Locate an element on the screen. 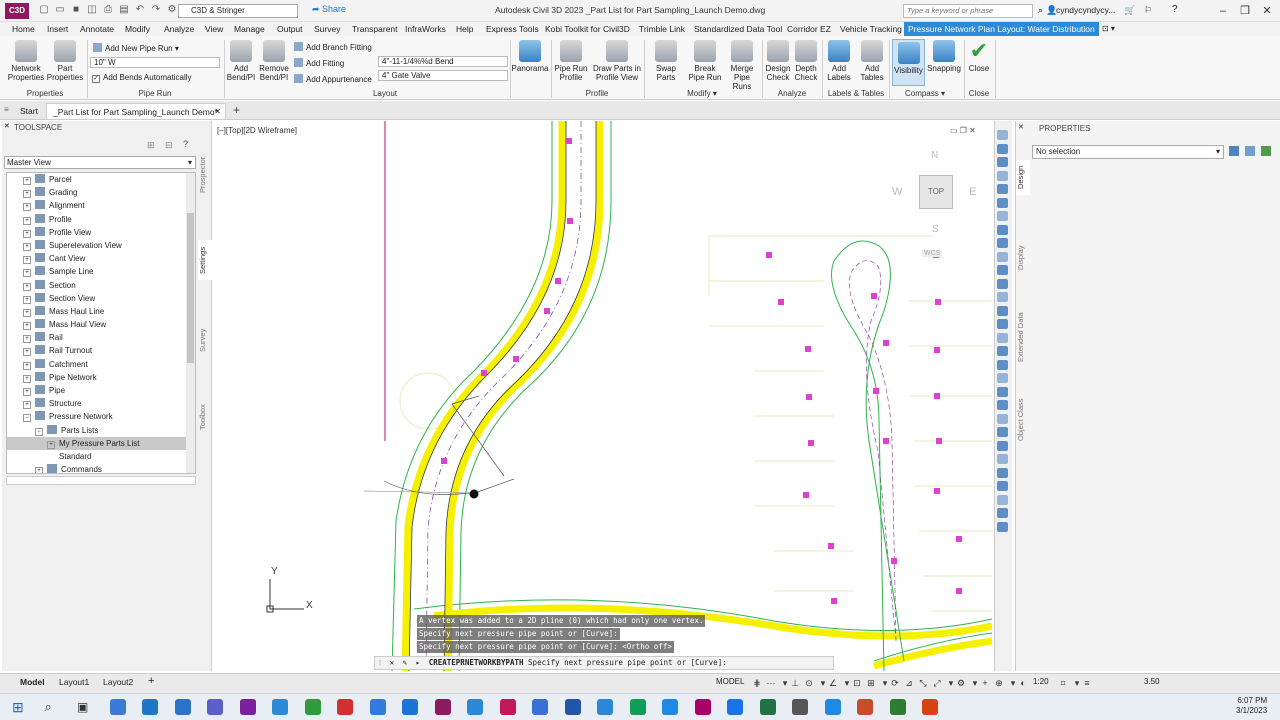 The width and height of the screenshot is (1280, 720). tab-object-class: Object Class is located at coordinates (1023, 420).